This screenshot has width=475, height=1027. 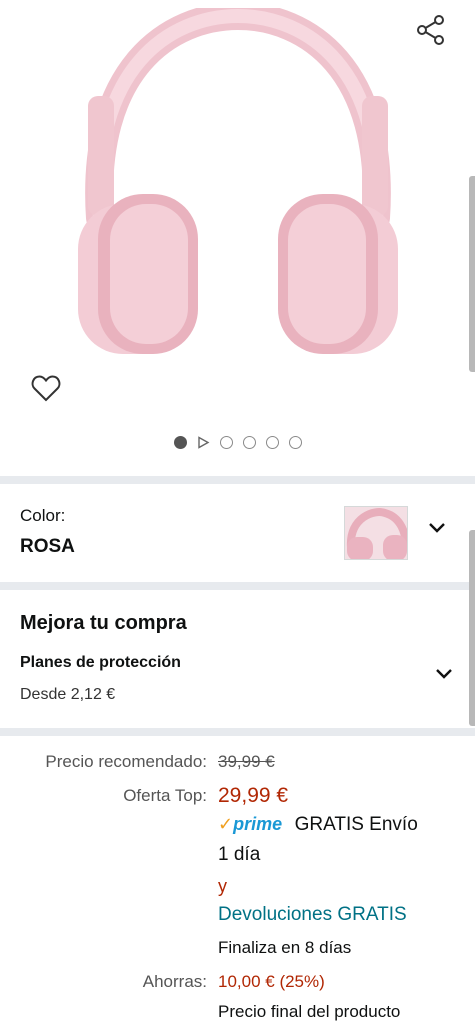 What do you see at coordinates (203, 442) in the screenshot?
I see `play-icon` at bounding box center [203, 442].